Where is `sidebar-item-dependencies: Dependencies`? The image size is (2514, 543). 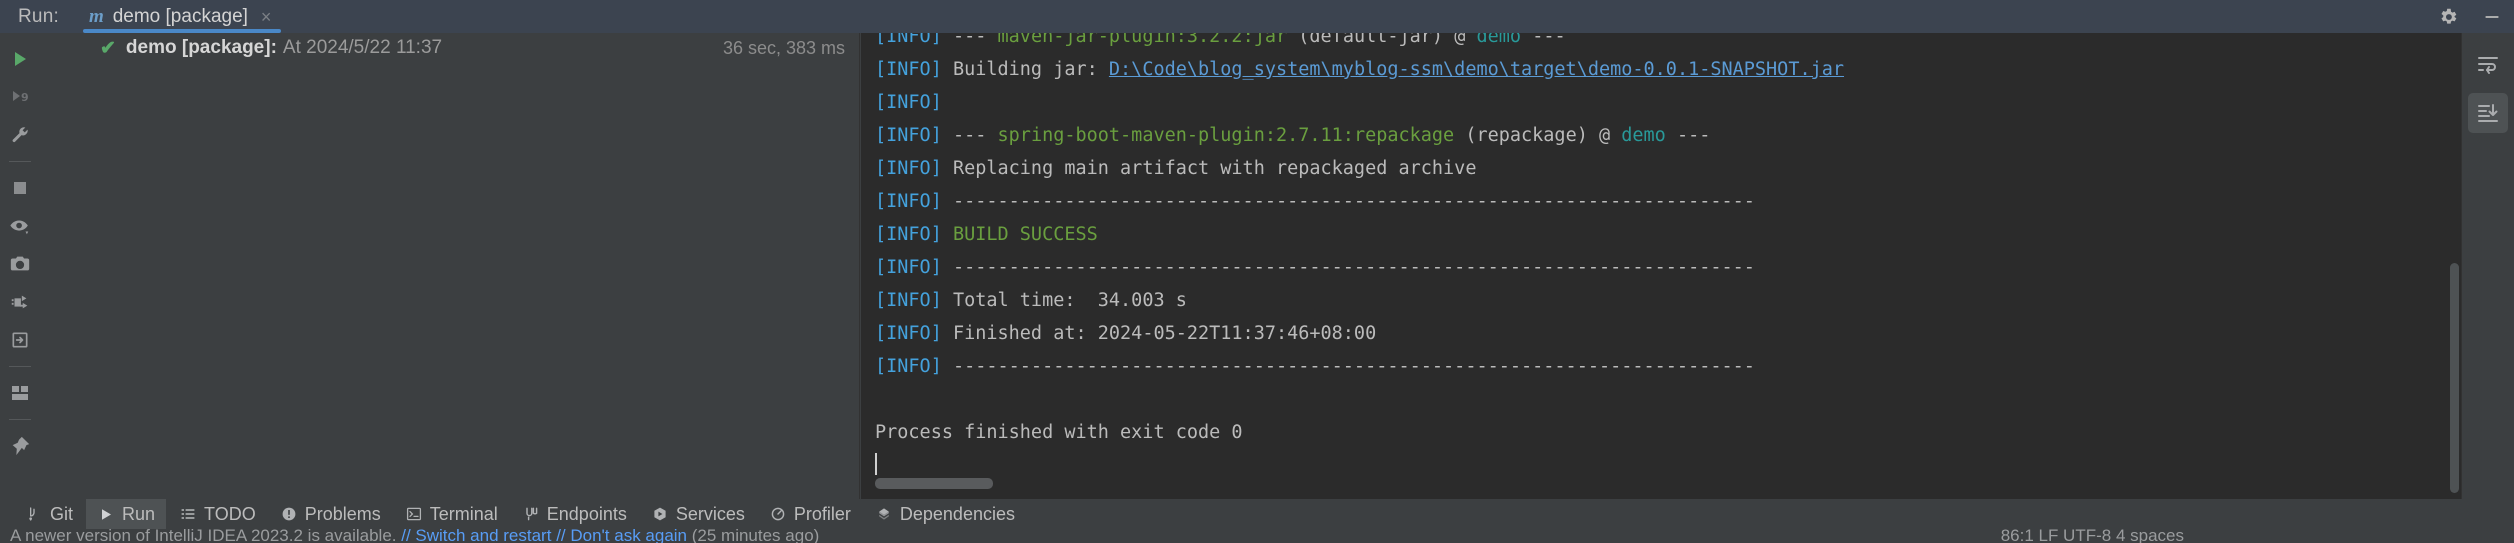 sidebar-item-dependencies: Dependencies is located at coordinates (945, 514).